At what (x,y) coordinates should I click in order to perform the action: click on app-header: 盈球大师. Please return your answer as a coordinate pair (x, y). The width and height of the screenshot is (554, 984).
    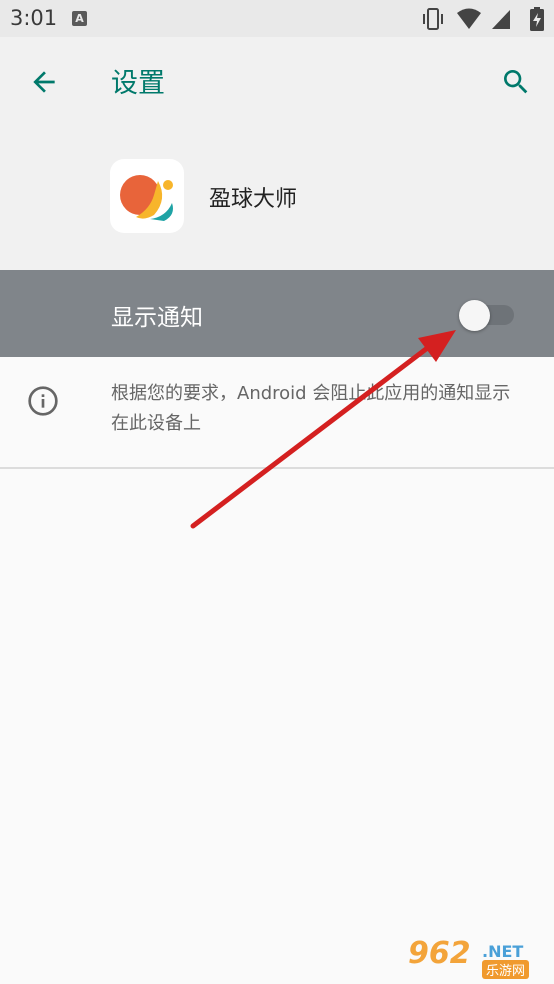
    Looking at the image, I should click on (277, 197).